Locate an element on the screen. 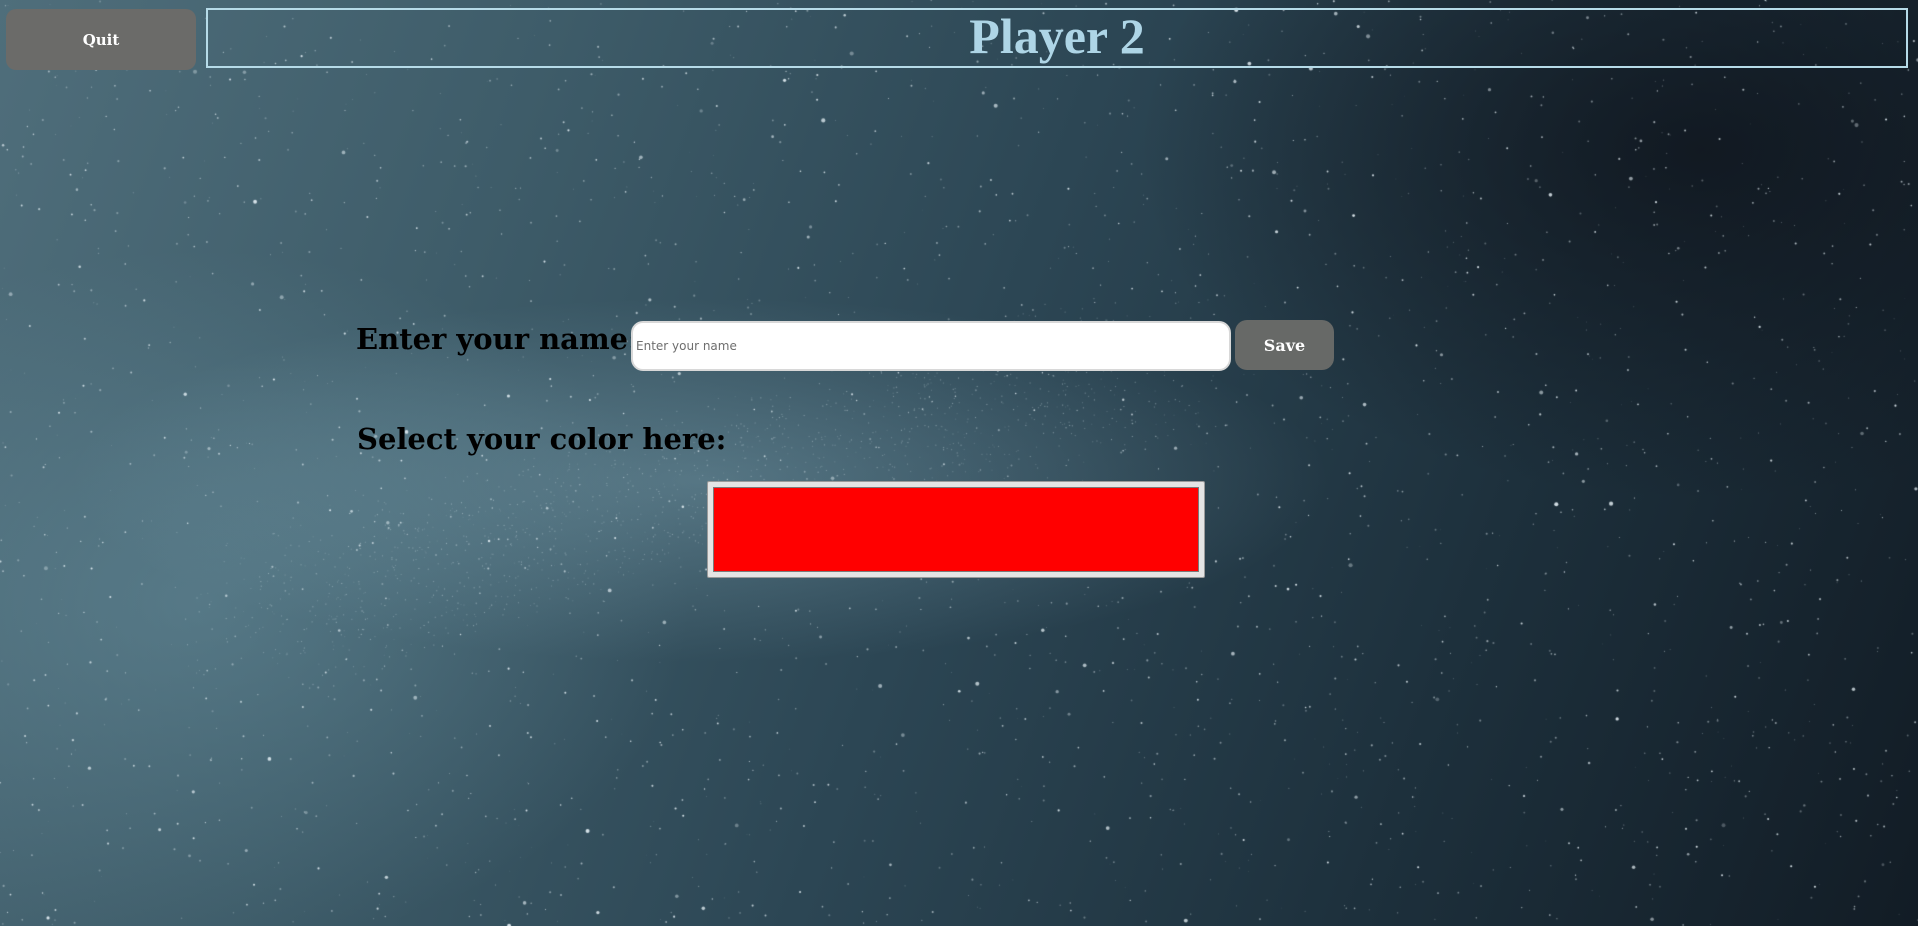  name-label: Enter your name: is located at coordinates (497, 339).